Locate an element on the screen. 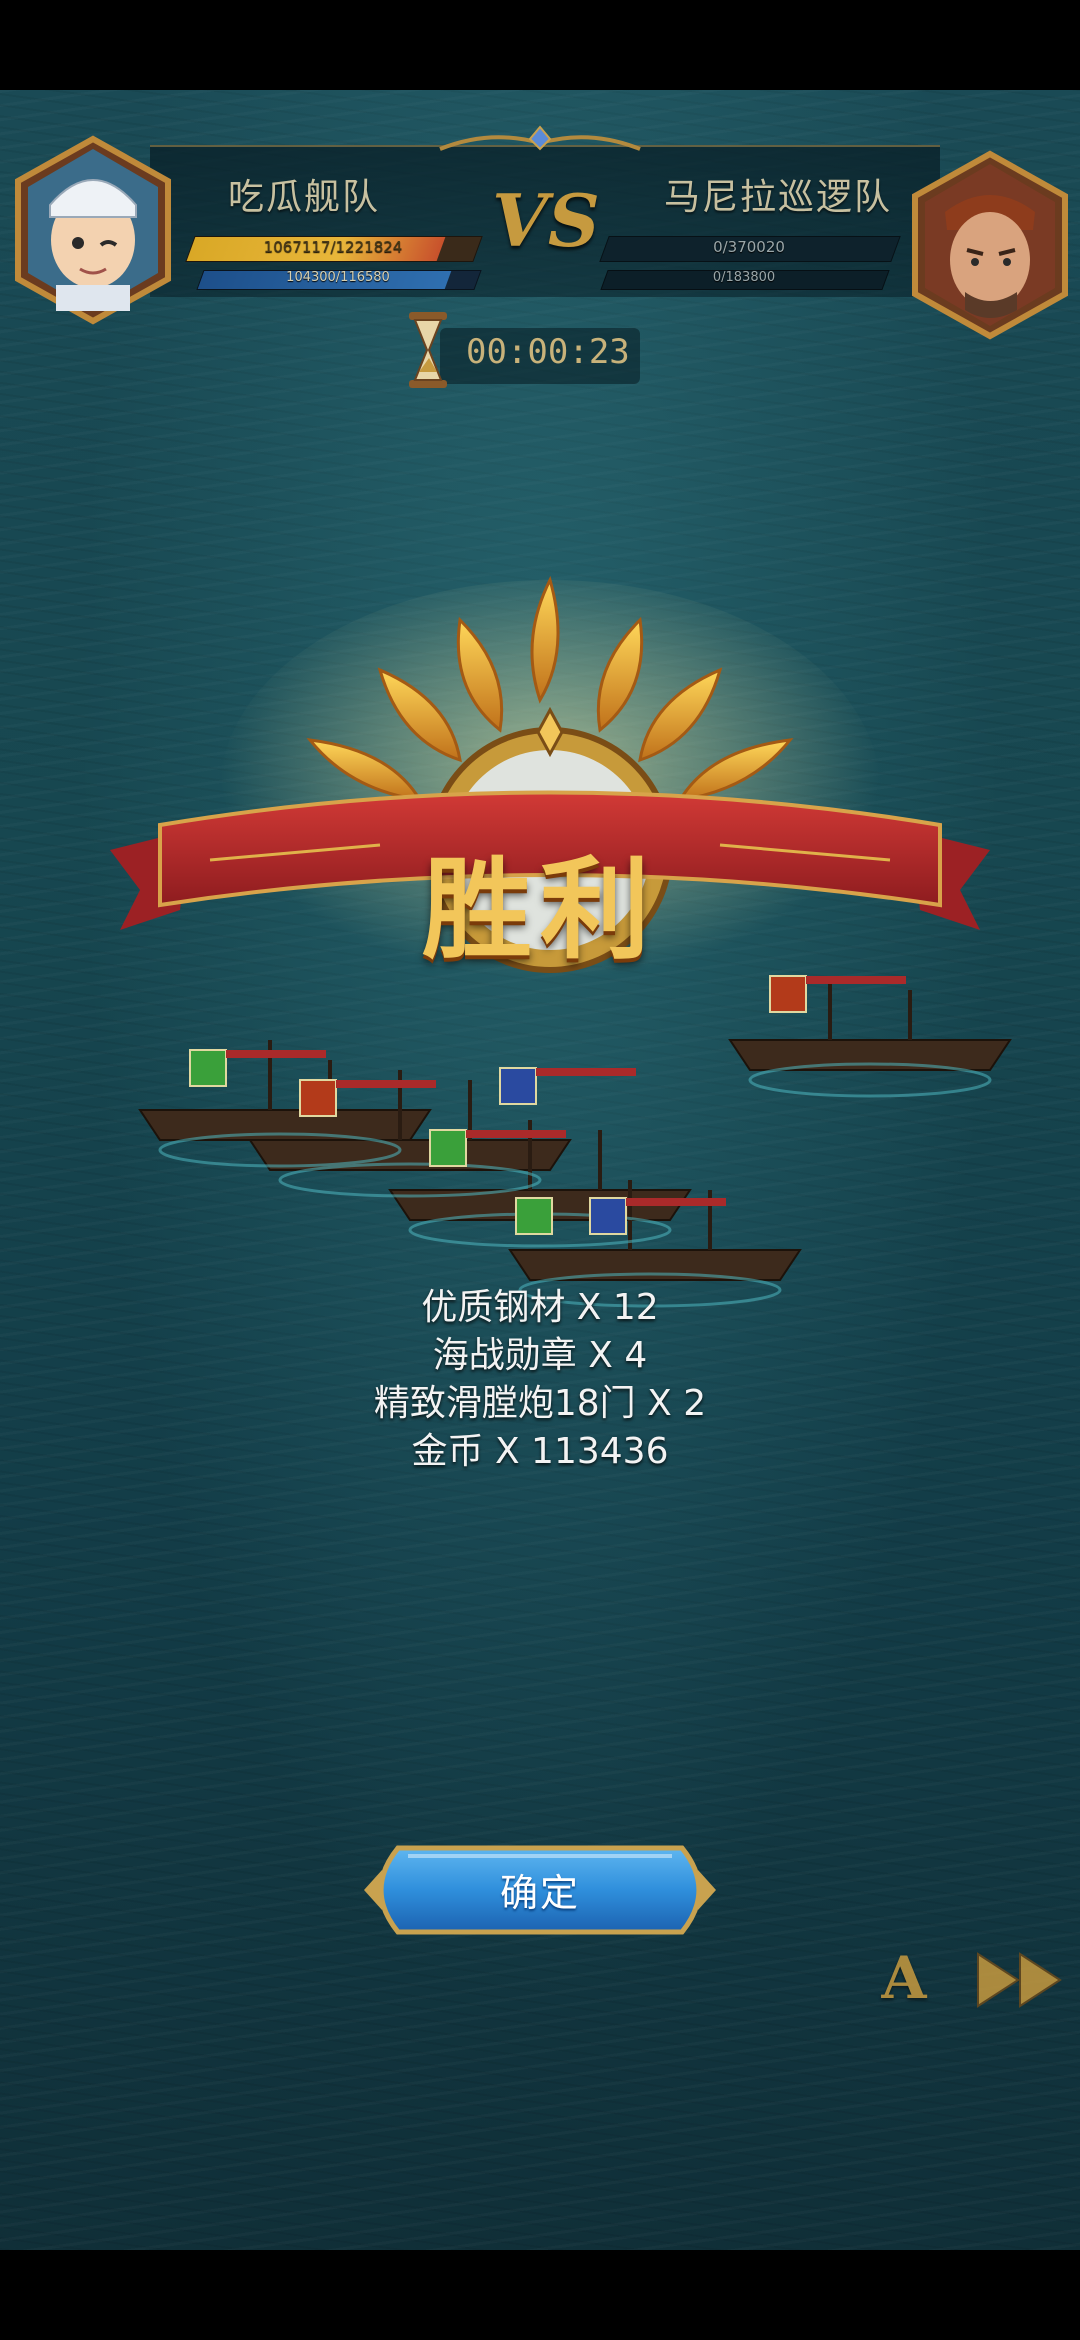 Image resolution: width=1080 pixels, height=2340 pixels. left-sp-text: 104300/116580 is located at coordinates (338, 277).